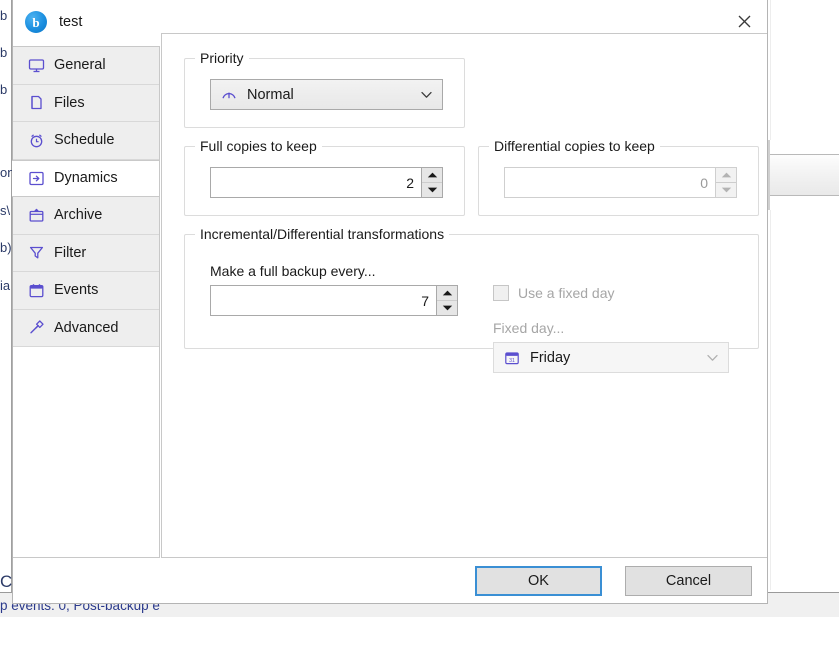 This screenshot has height=646, width=839. Describe the element at coordinates (36, 140) in the screenshot. I see `alarm-icon` at that location.